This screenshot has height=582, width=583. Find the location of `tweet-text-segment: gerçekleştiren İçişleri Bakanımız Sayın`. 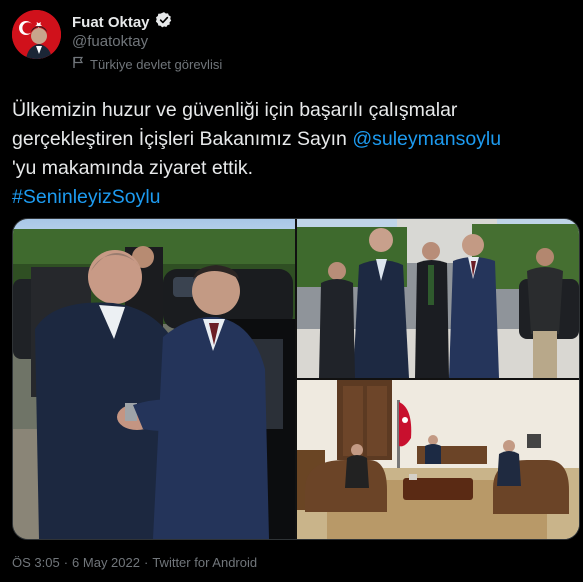

tweet-text-segment: gerçekleştiren İçişleri Bakanımız Sayın is located at coordinates (182, 139).